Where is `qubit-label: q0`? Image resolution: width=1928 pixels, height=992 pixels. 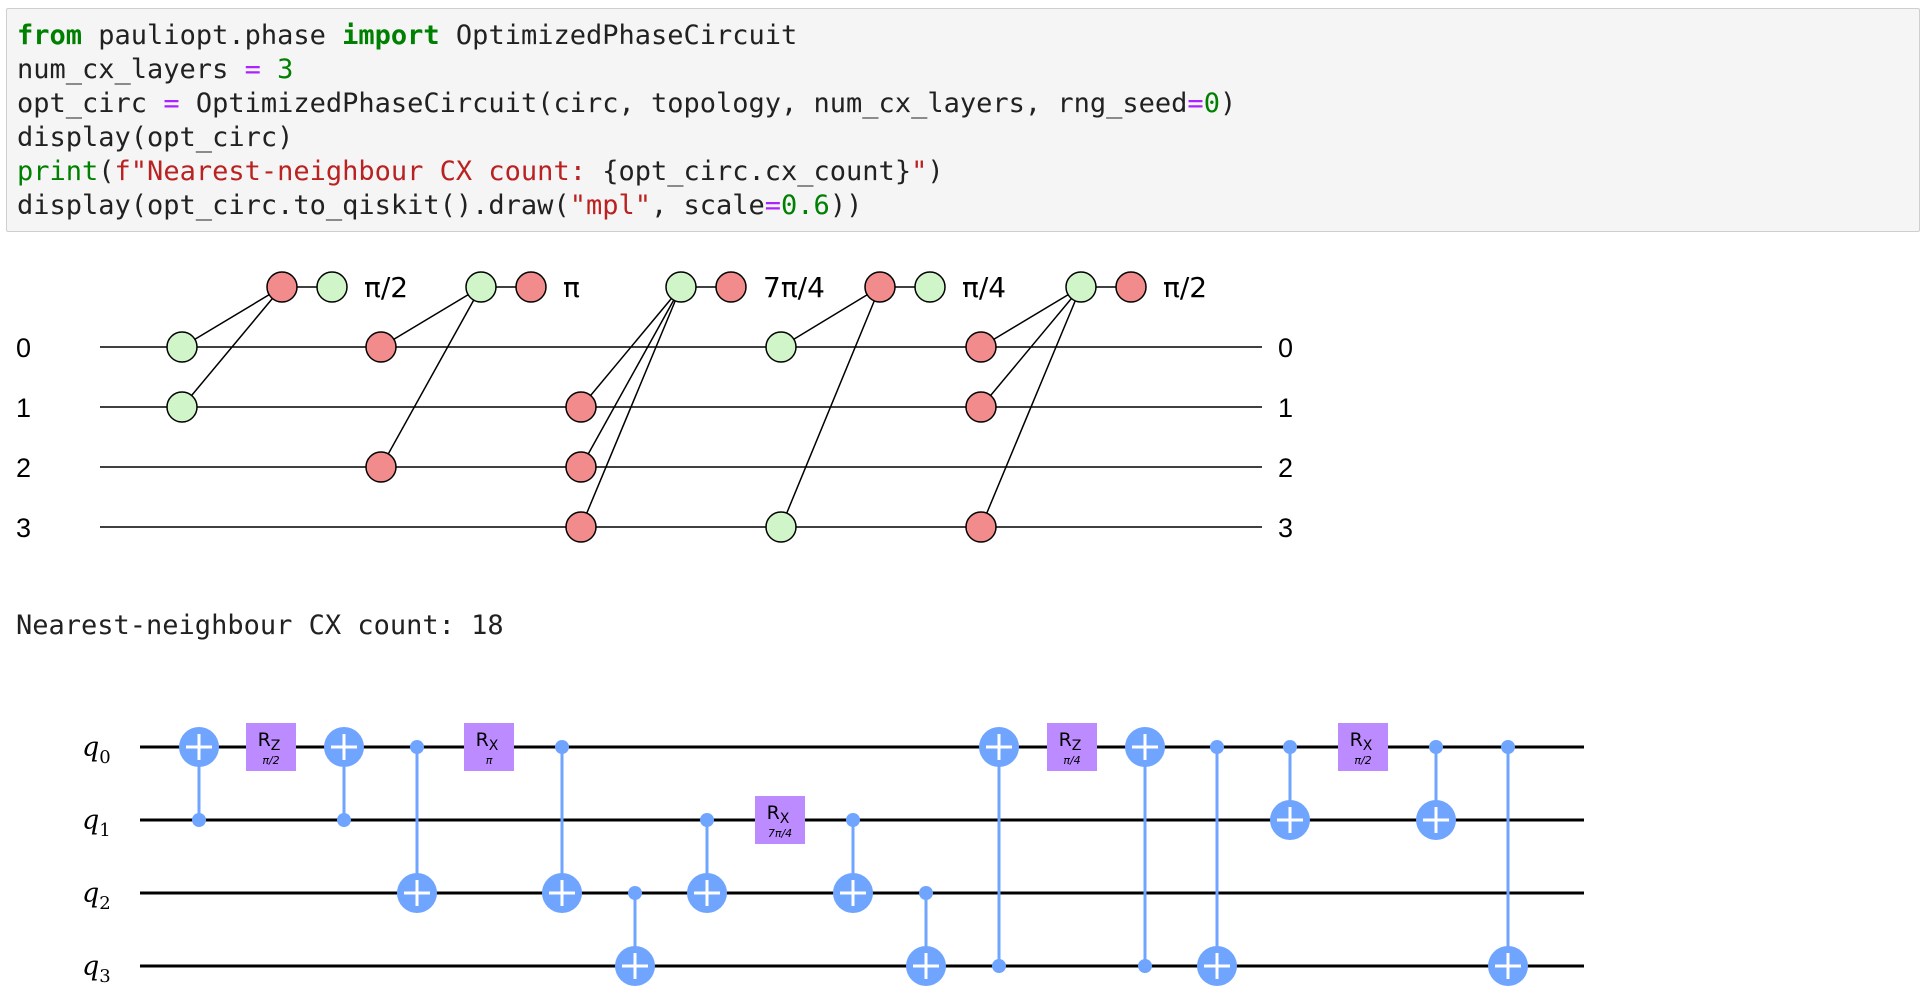 qubit-label: q0 is located at coordinates (96, 750).